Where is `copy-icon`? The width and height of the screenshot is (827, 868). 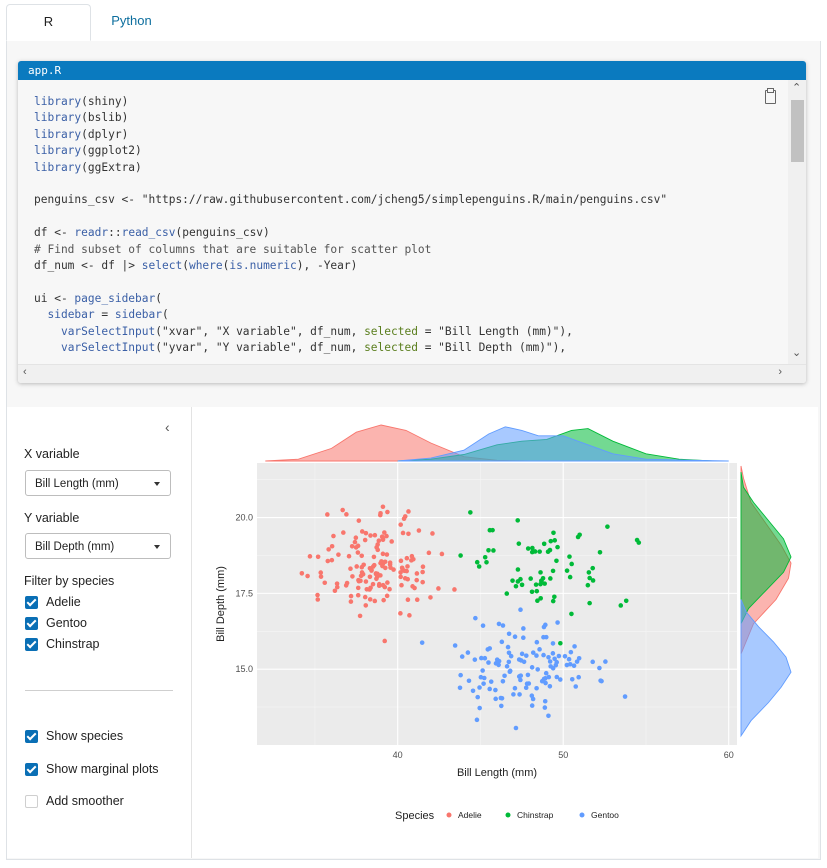
copy-icon is located at coordinates (770, 96).